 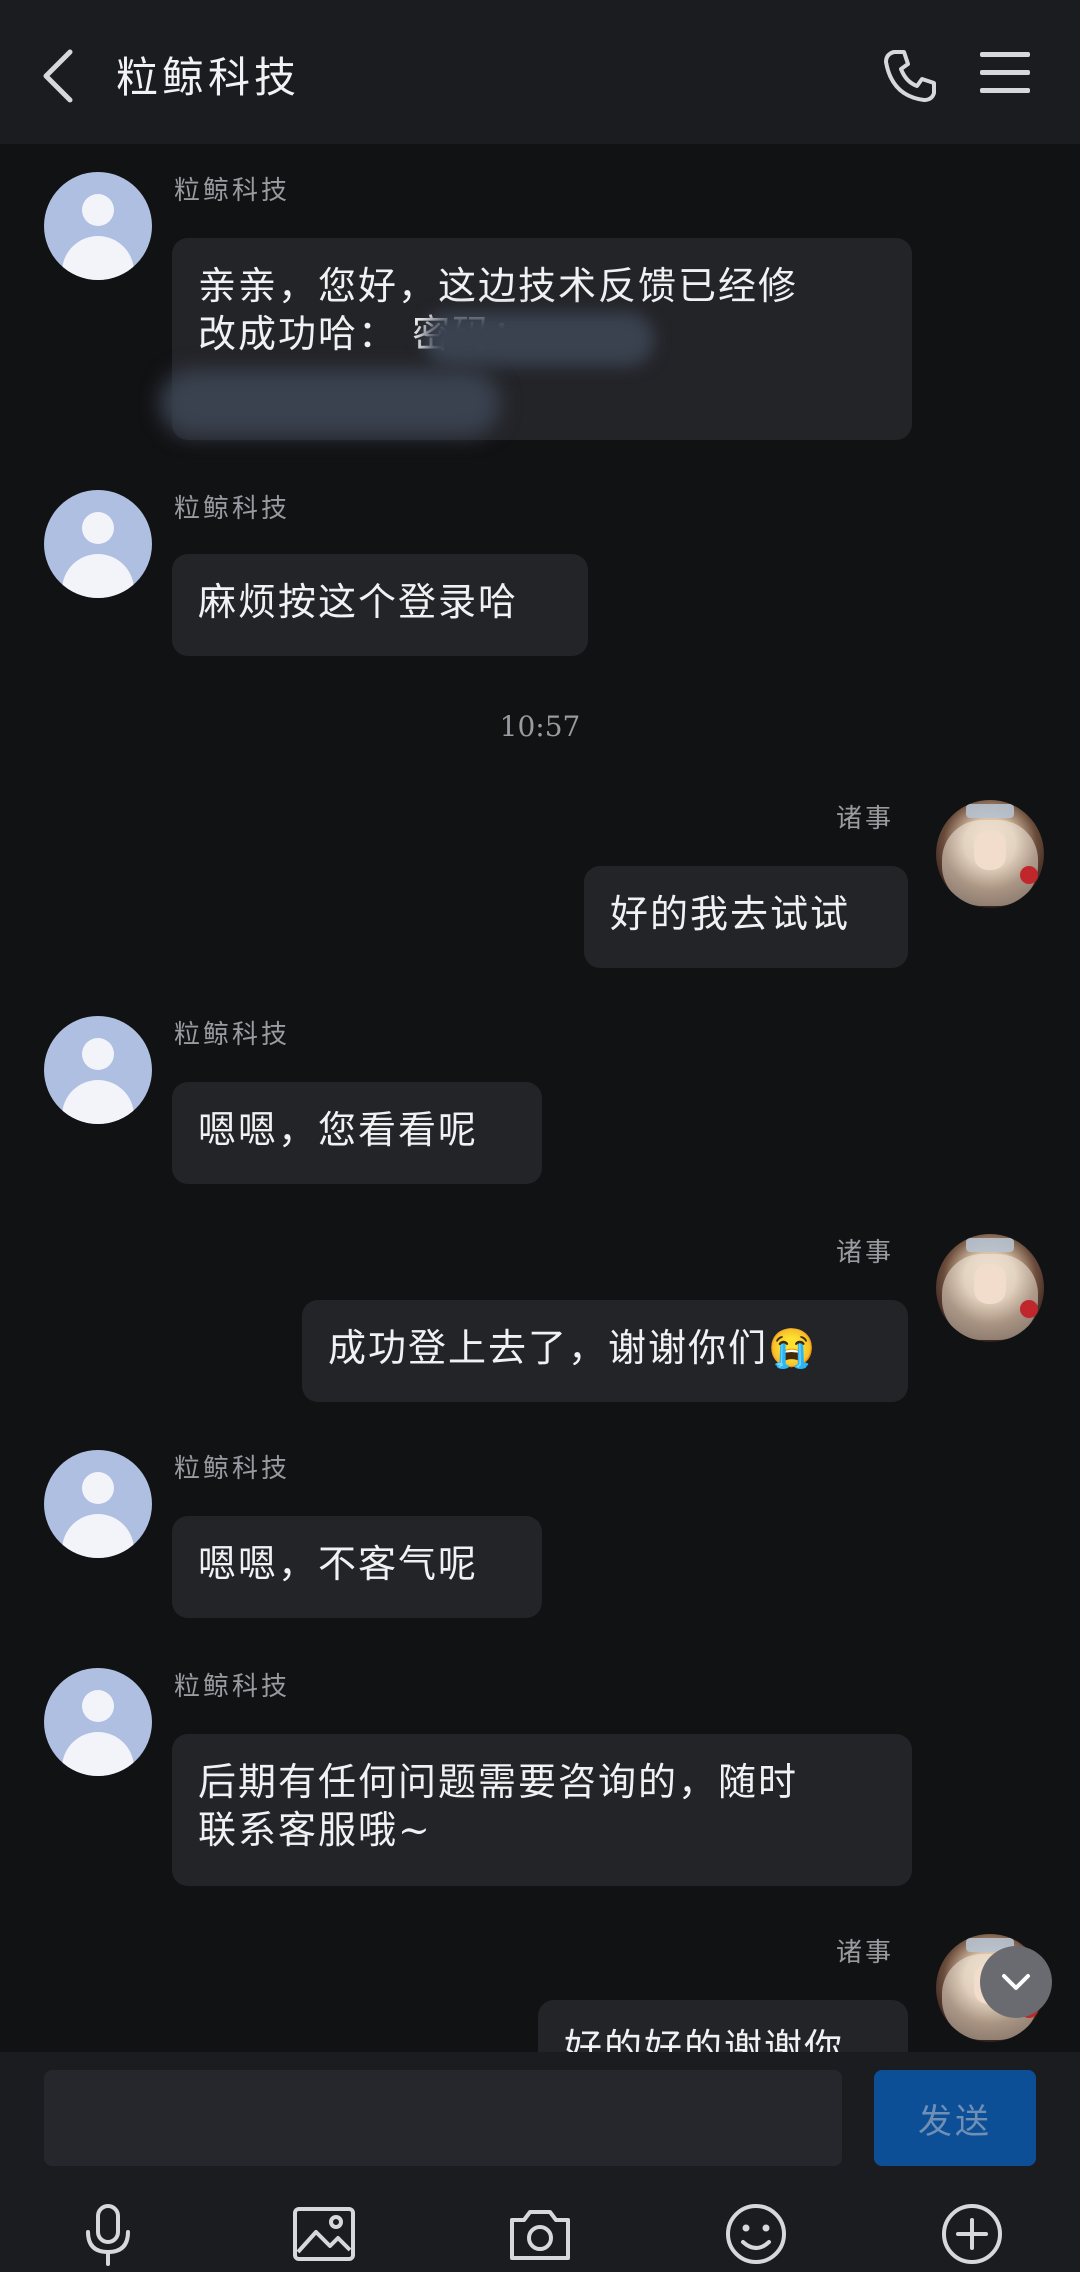 I want to click on message-line: 后期有任何问题需要咨询的，随时, so click(x=498, y=1782).